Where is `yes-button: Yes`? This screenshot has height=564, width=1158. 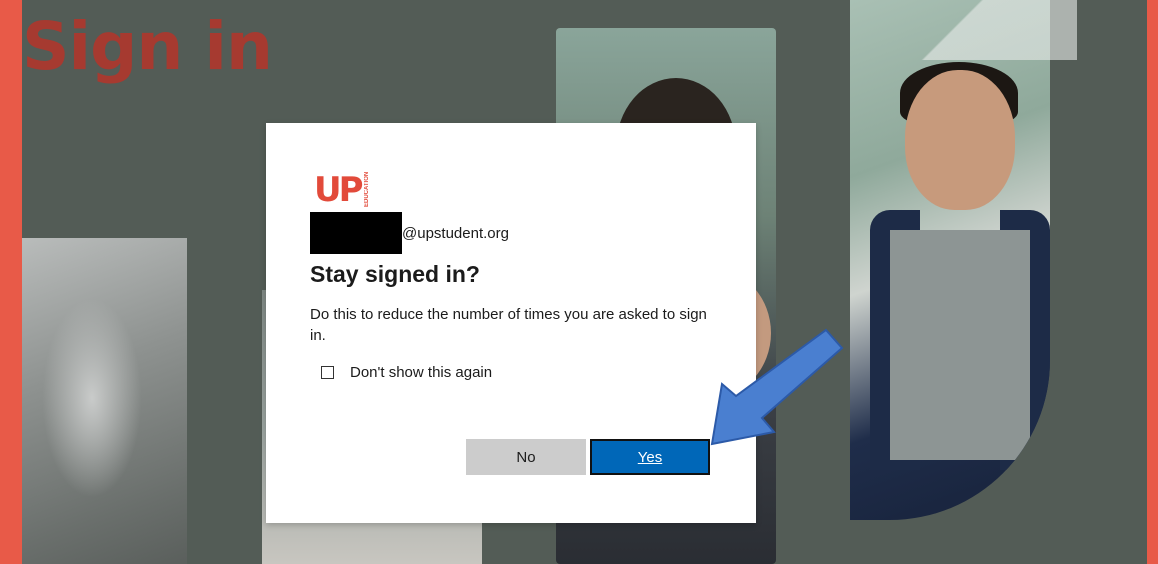 yes-button: Yes is located at coordinates (650, 457).